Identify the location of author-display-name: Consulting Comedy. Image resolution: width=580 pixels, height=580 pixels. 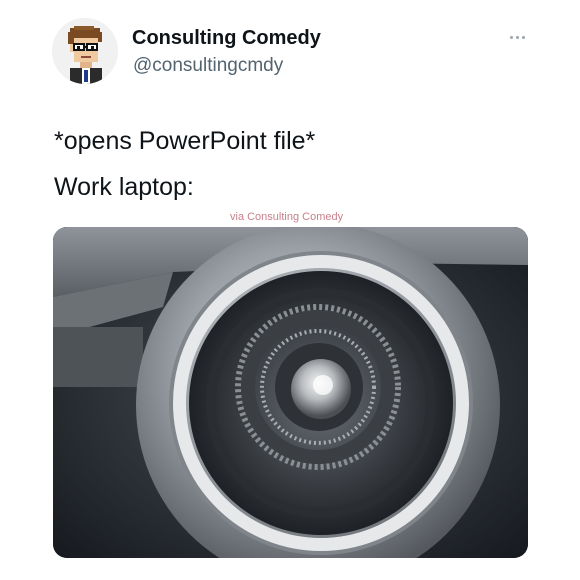
(226, 38).